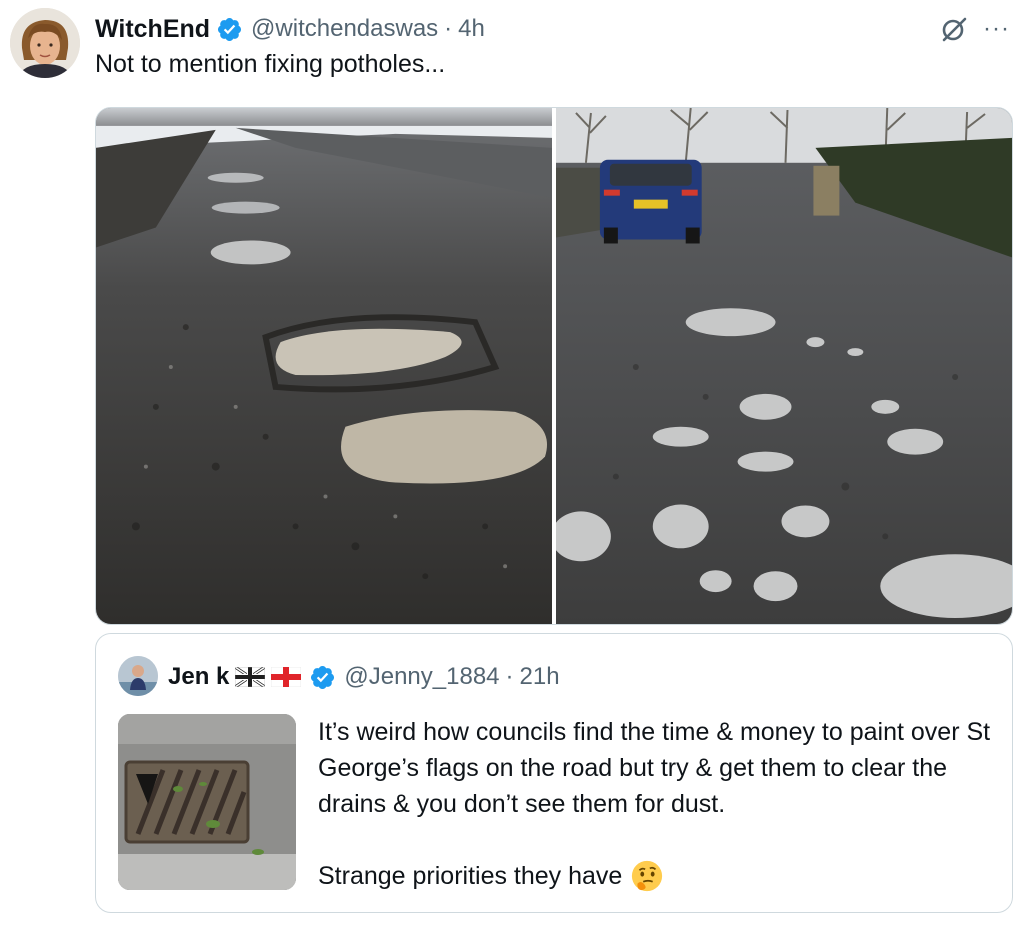  Describe the element at coordinates (198, 677) in the screenshot. I see `quoted-display-name: Jen k` at that location.